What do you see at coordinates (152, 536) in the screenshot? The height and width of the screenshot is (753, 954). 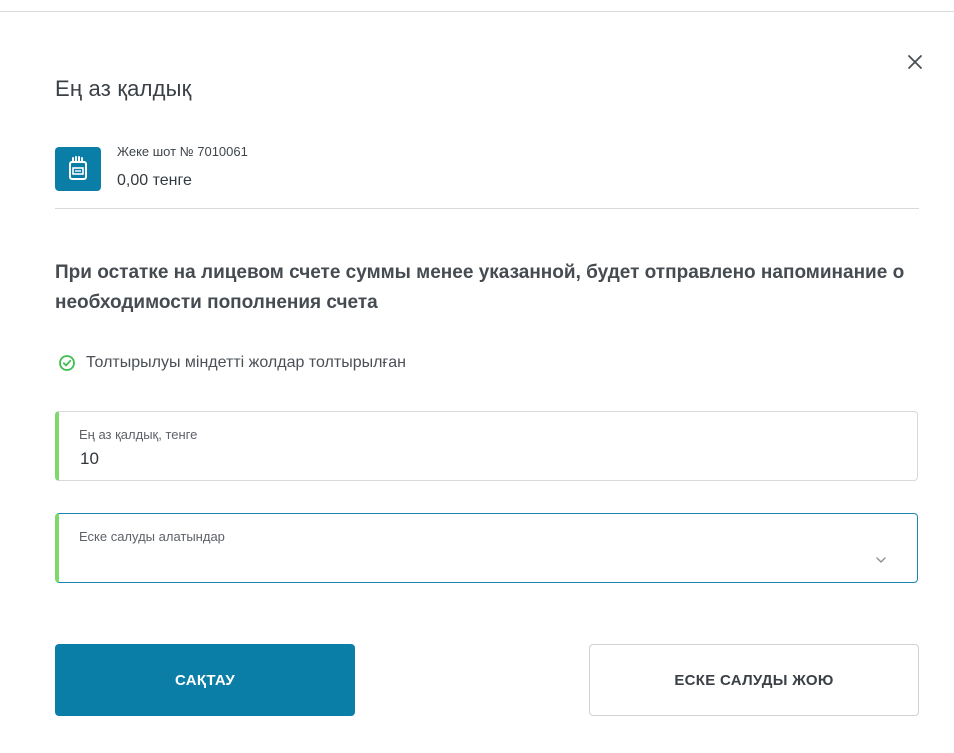 I see `recipients-label: Еске салуды алатындар` at bounding box center [152, 536].